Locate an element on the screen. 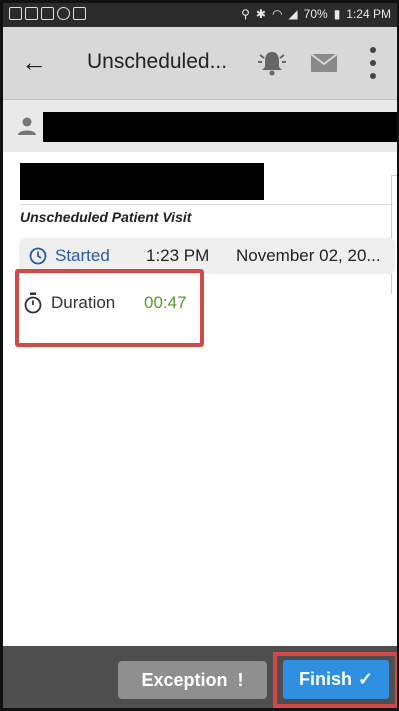  checkmark-icon: ✓ is located at coordinates (365, 679).